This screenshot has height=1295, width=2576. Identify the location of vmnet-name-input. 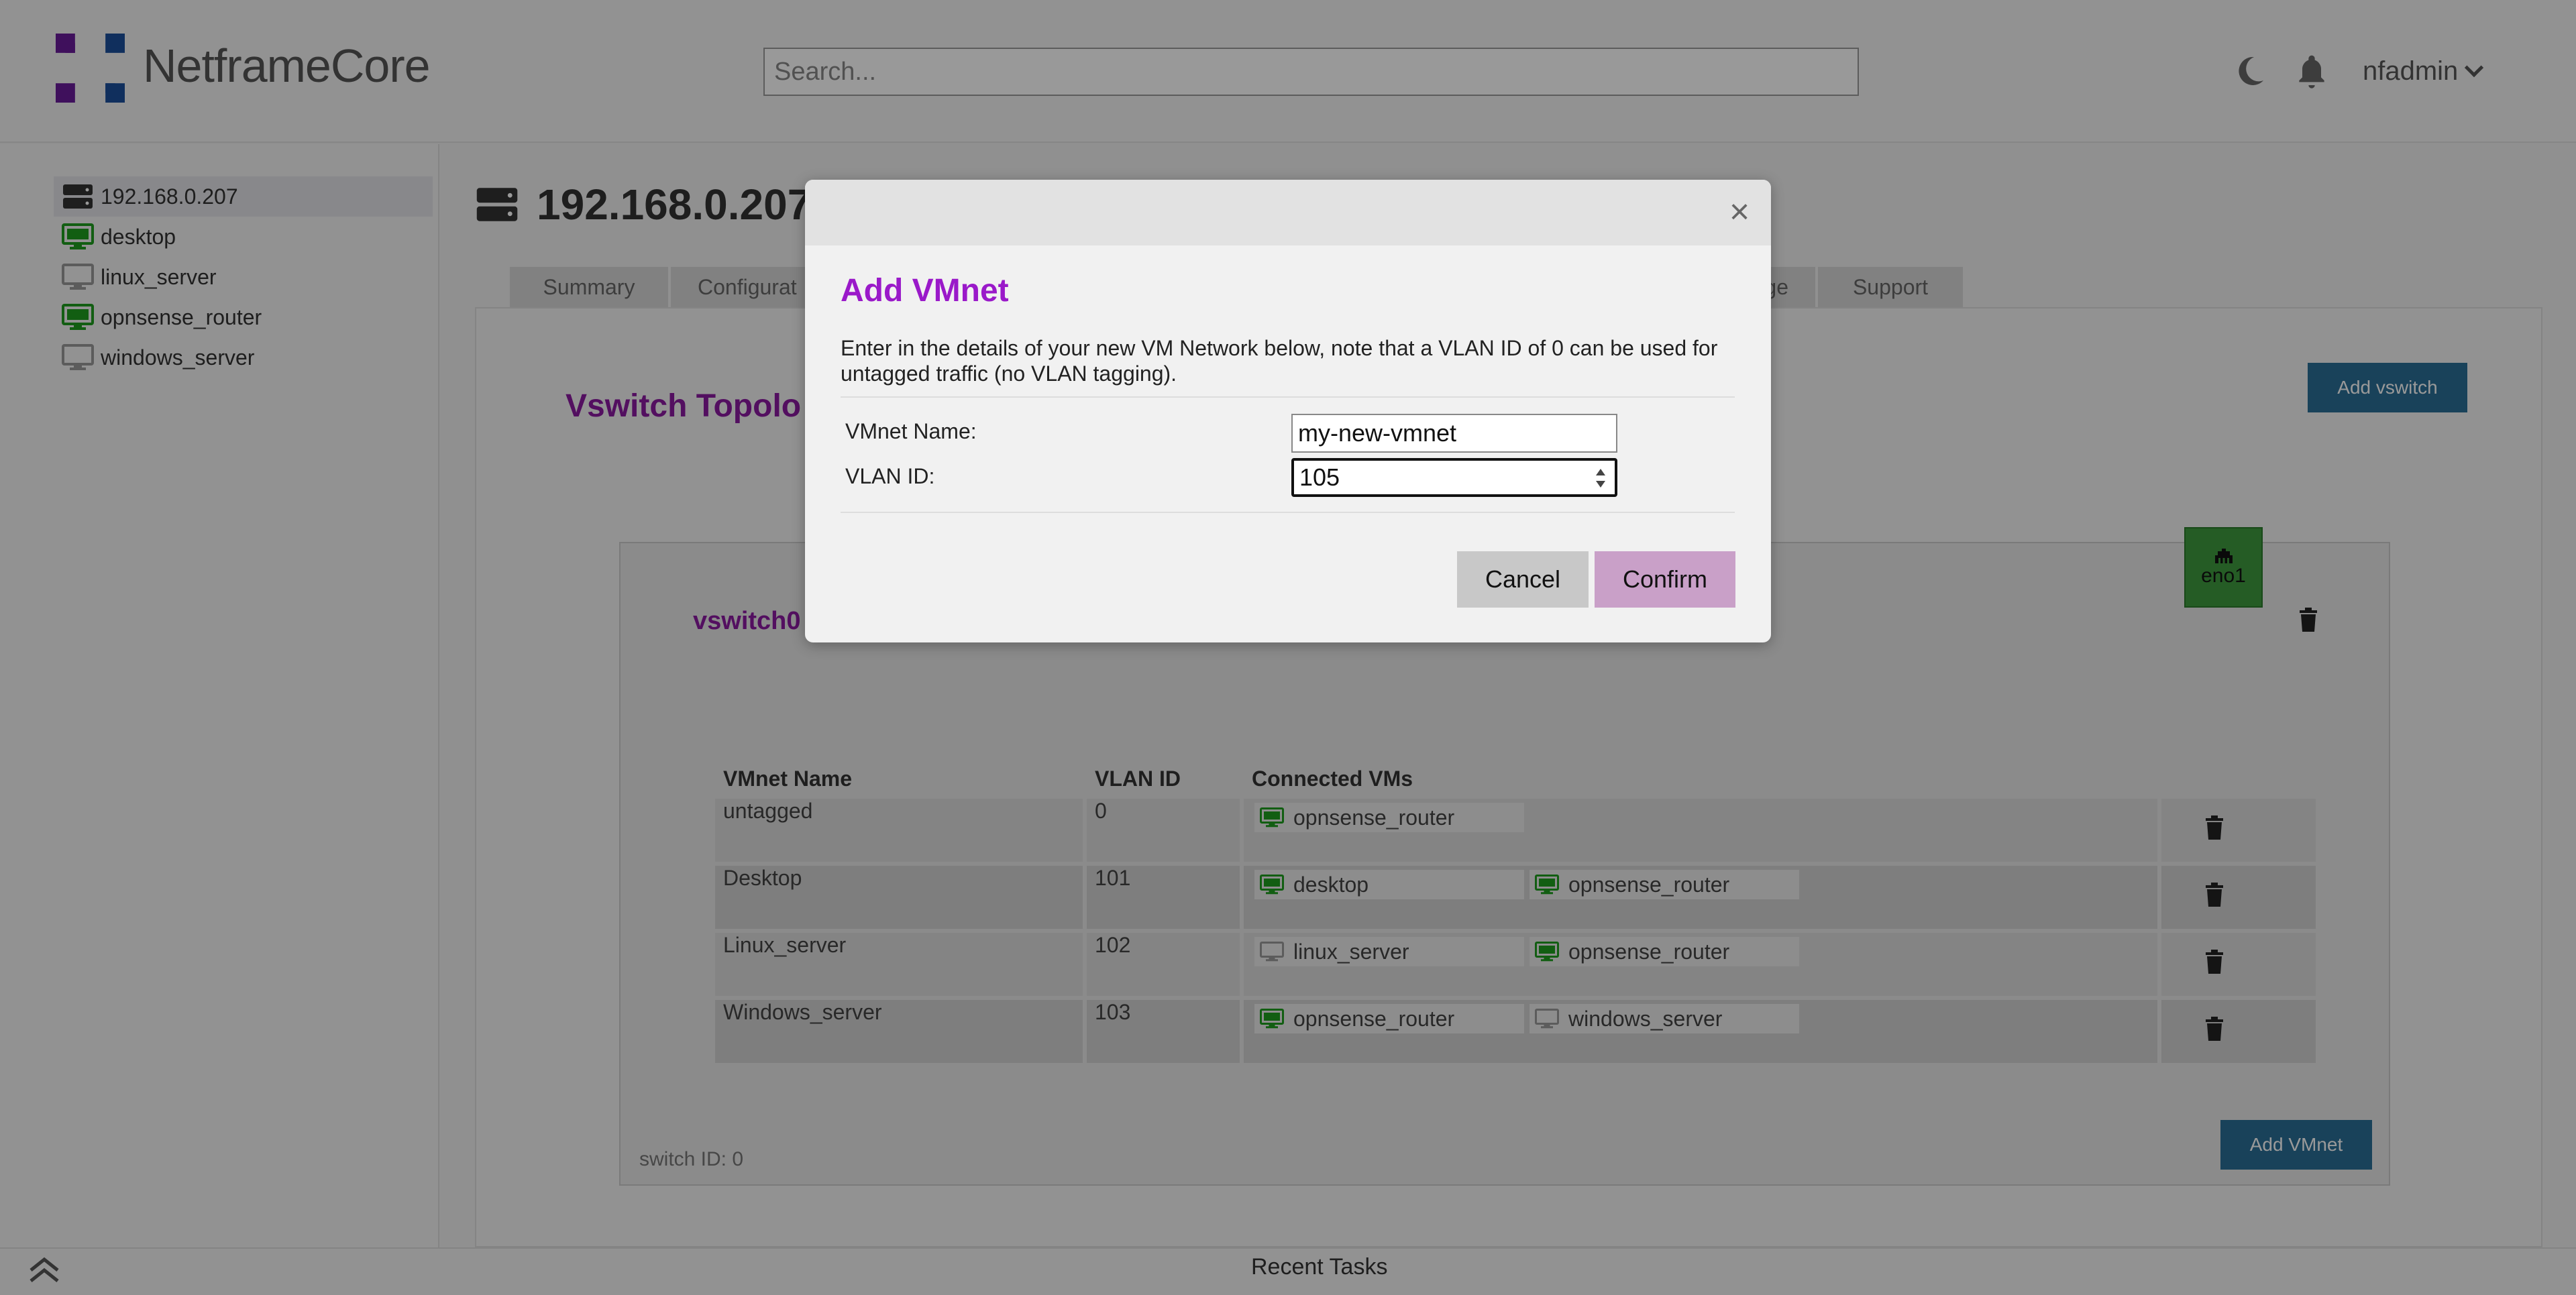
(1454, 433).